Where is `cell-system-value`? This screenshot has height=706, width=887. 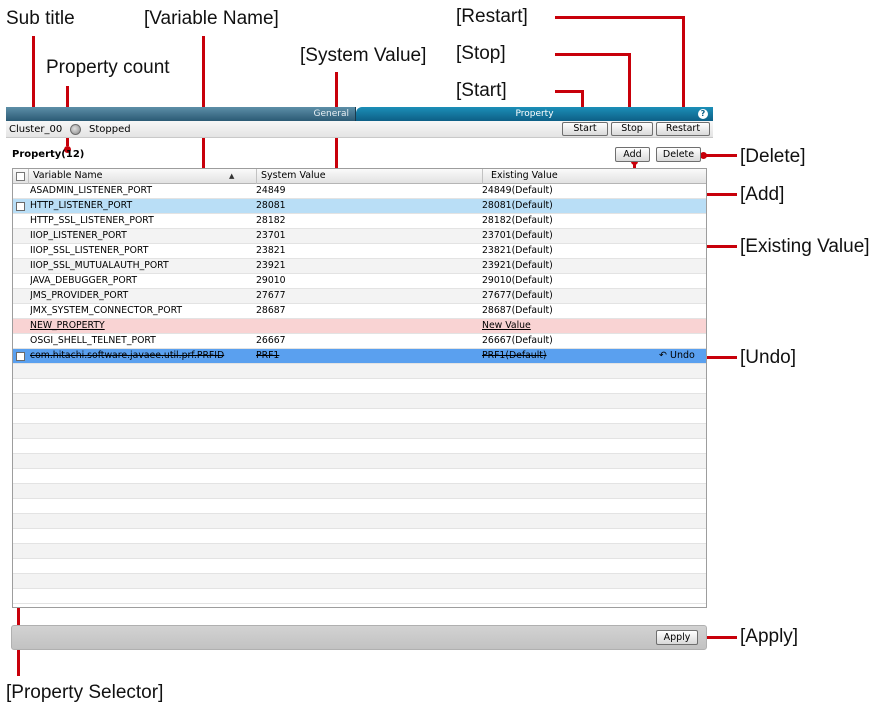
cell-system-value is located at coordinates (368, 326).